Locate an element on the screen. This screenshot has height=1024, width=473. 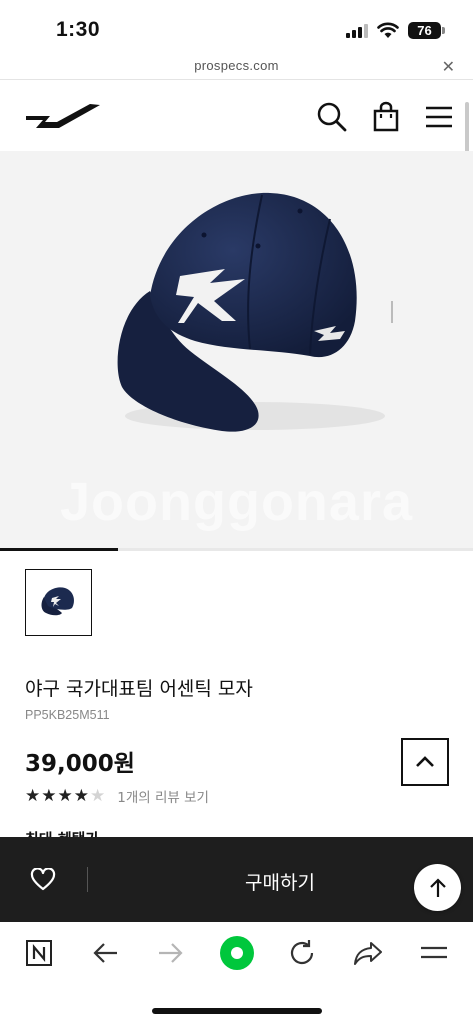
reload-icon is located at coordinates (302, 953).